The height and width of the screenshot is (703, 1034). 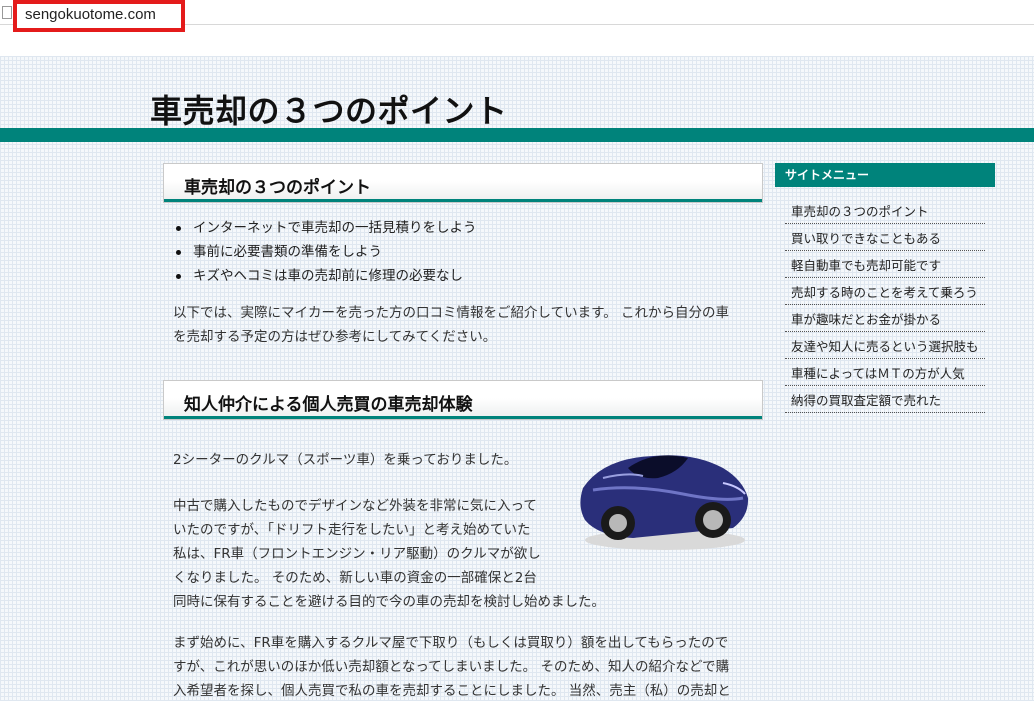 What do you see at coordinates (355, 578) in the screenshot?
I see `paragraph-line: くなりました。 そのため、新しい車の資金の一部確保と2台` at bounding box center [355, 578].